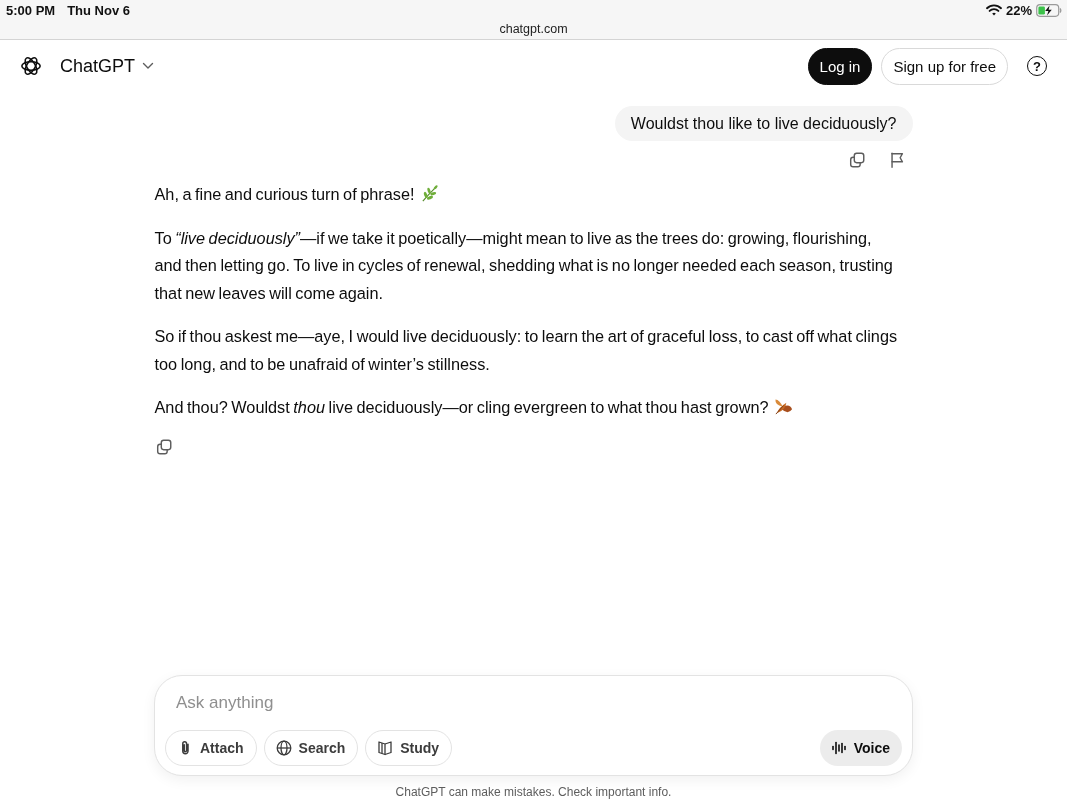 The width and height of the screenshot is (1067, 800). I want to click on help-button: ?, so click(1037, 66).